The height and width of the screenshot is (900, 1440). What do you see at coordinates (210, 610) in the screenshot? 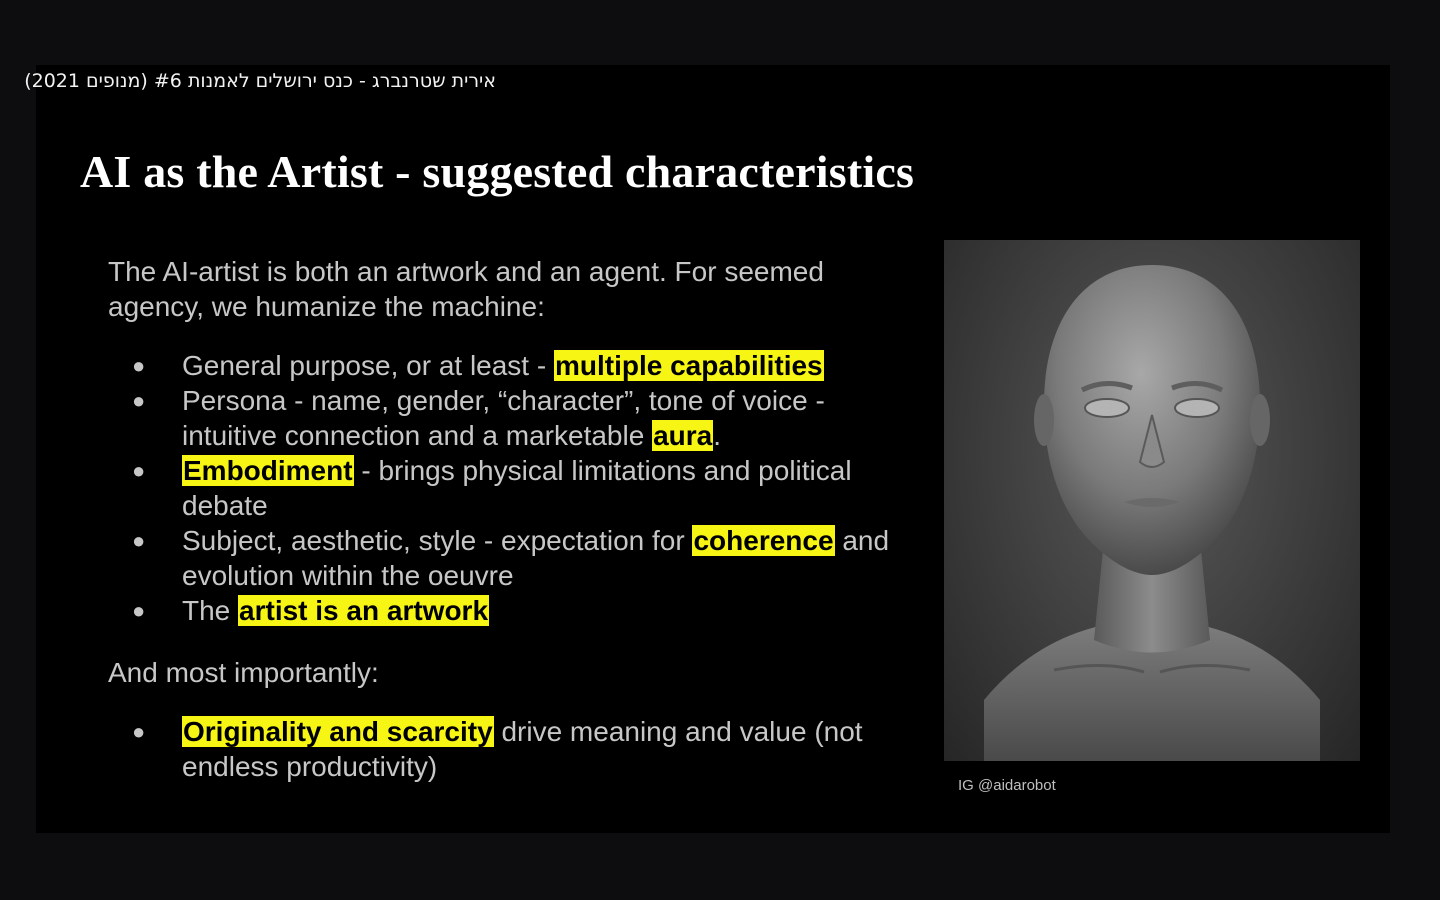
I see `item-text: The` at bounding box center [210, 610].